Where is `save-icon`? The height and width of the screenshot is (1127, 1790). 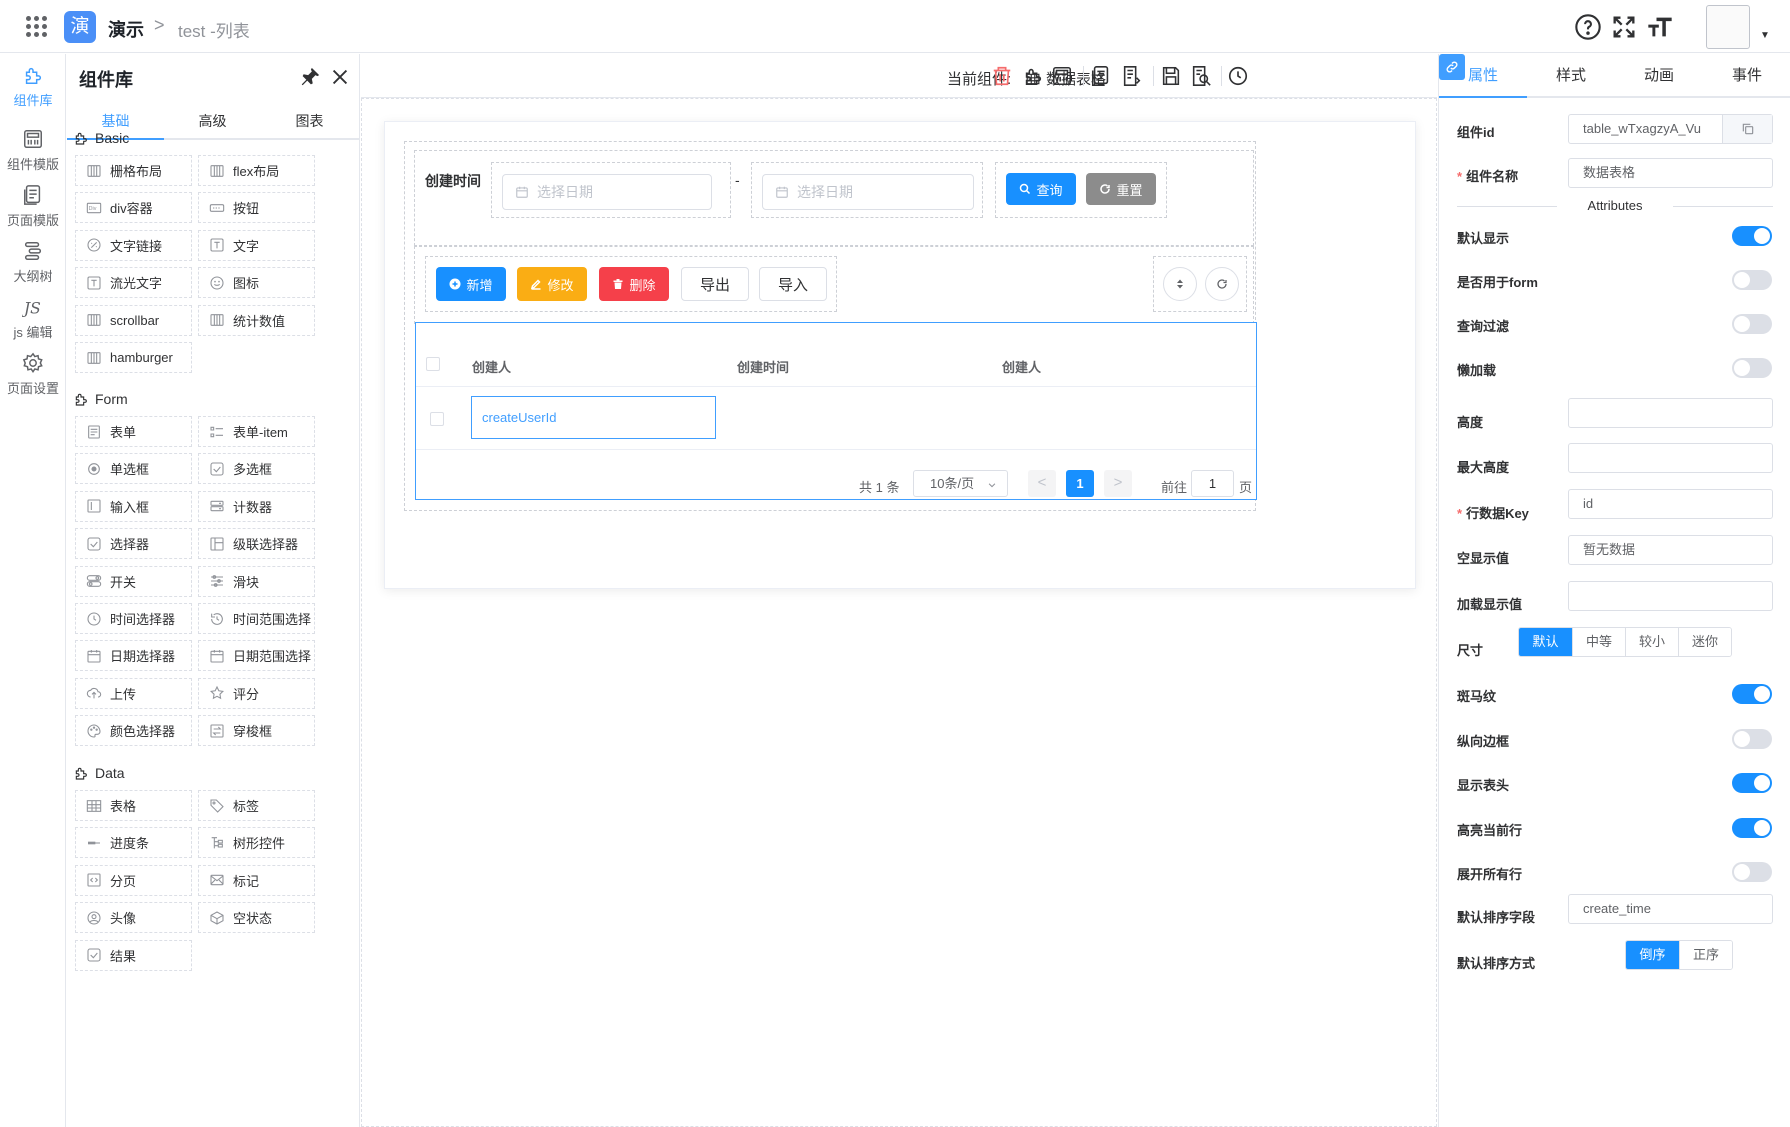
save-icon is located at coordinates (1171, 76).